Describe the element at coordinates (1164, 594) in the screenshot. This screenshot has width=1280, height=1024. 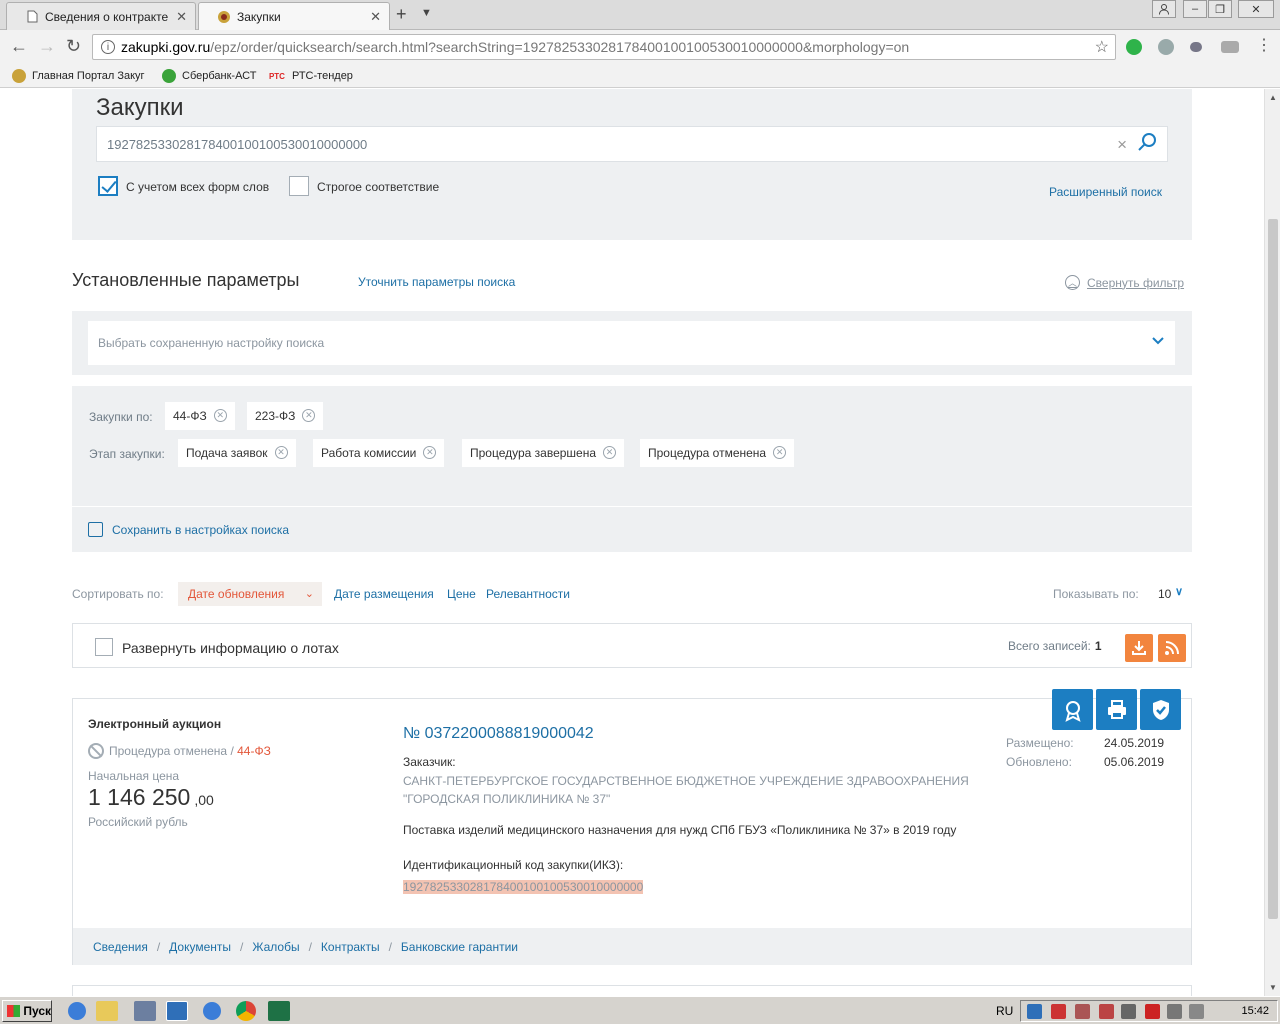
I see `page-size-value: 10` at that location.